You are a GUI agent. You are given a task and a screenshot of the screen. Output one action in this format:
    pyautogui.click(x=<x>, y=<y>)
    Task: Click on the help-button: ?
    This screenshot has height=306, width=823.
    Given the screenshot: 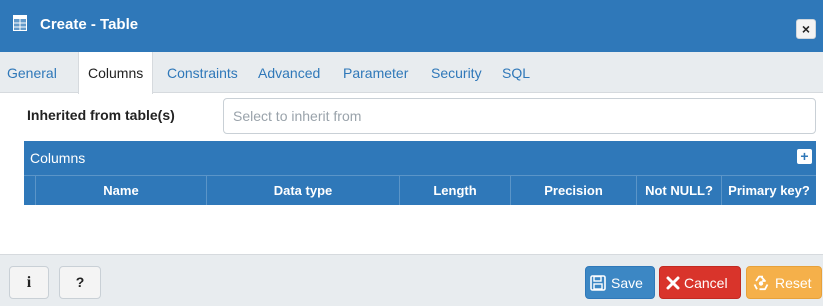 What is the action you would take?
    pyautogui.click(x=80, y=282)
    